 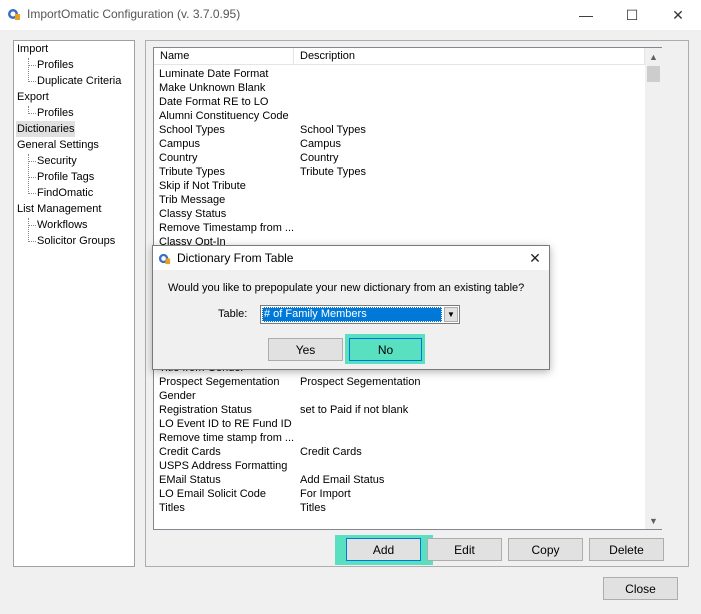 I want to click on list-item: School Types School Types, so click(x=399, y=130).